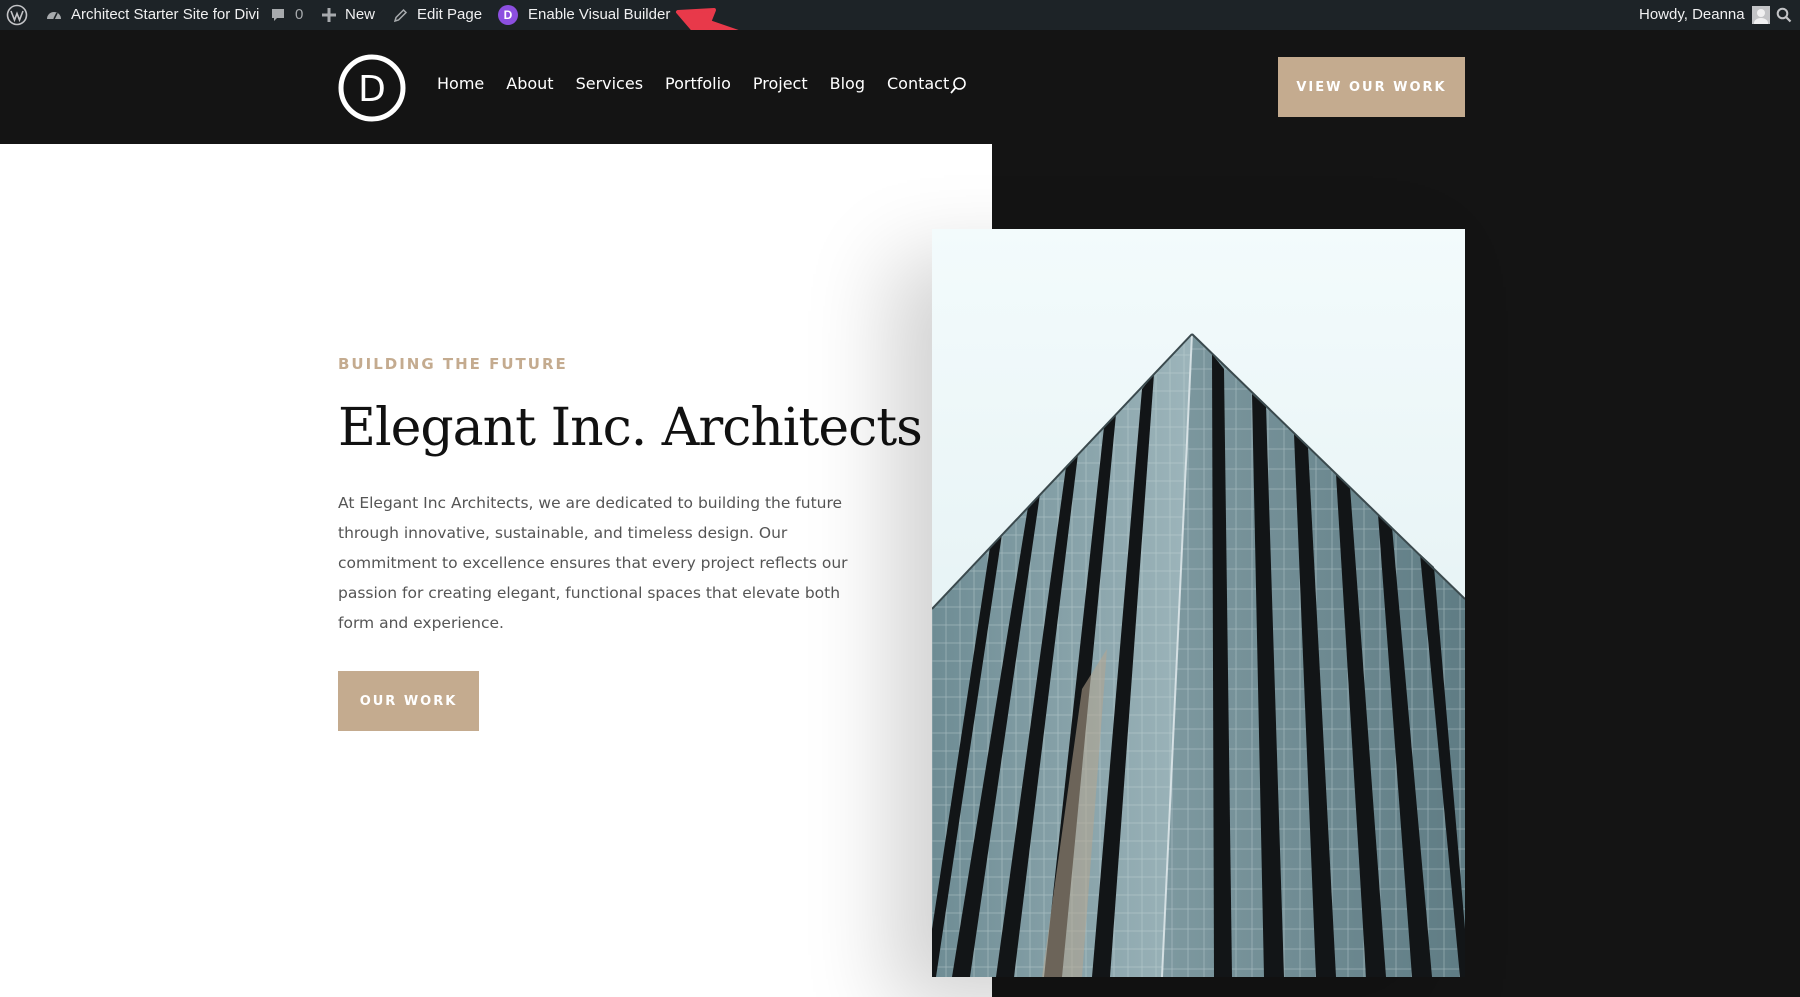 The width and height of the screenshot is (1800, 997). Describe the element at coordinates (508, 15) in the screenshot. I see `divi-badge-icon: D` at that location.